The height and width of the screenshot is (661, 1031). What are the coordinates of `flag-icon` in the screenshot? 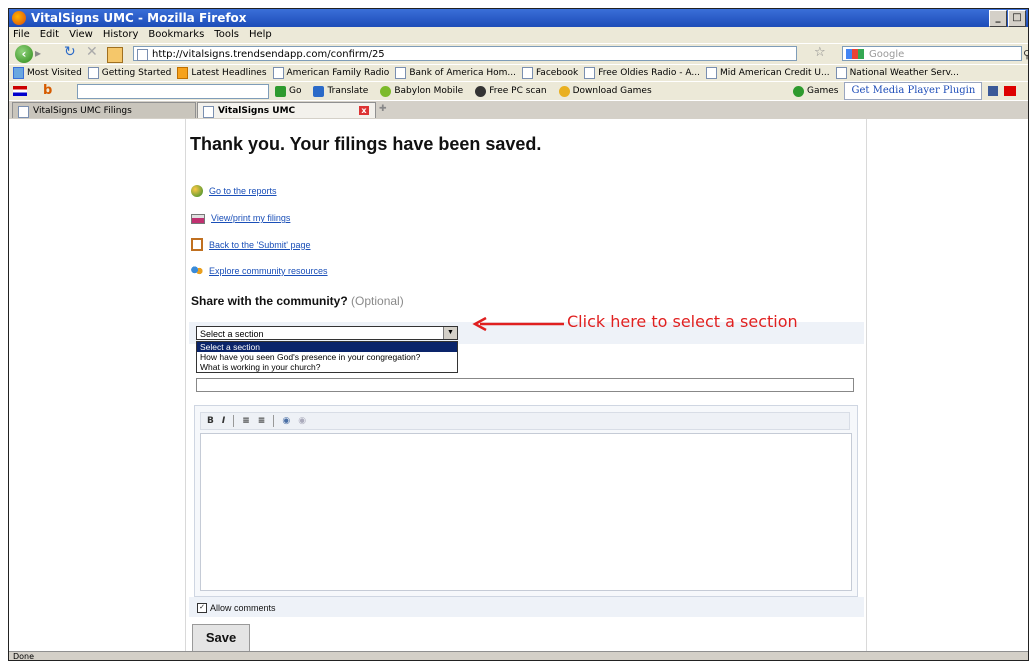 It's located at (20, 91).